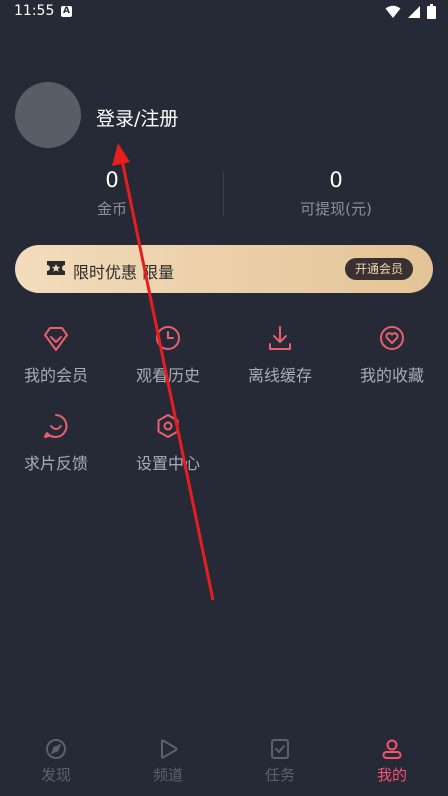 The height and width of the screenshot is (796, 448). Describe the element at coordinates (169, 749) in the screenshot. I see `play-icon` at that location.